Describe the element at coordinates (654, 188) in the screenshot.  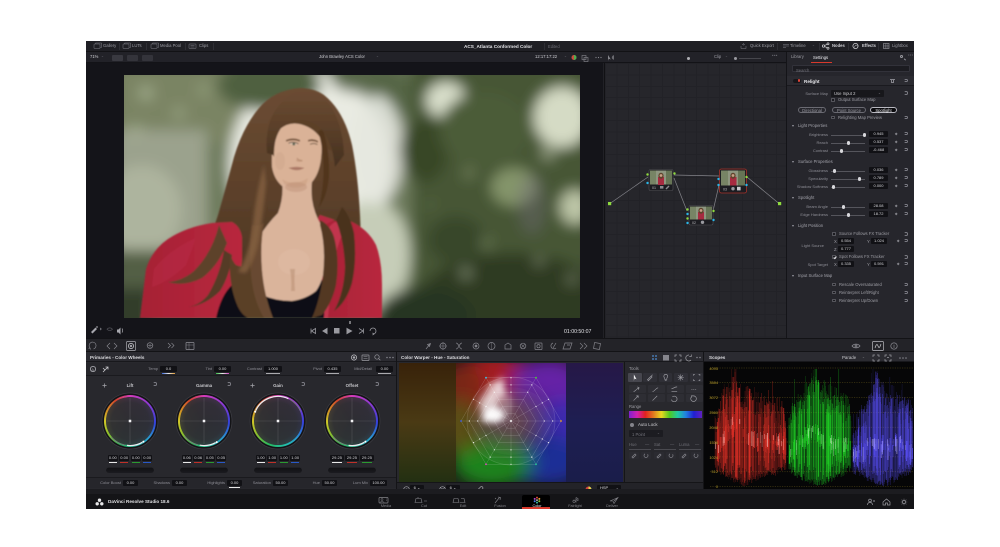
I see `svg-text: 01` at that location.